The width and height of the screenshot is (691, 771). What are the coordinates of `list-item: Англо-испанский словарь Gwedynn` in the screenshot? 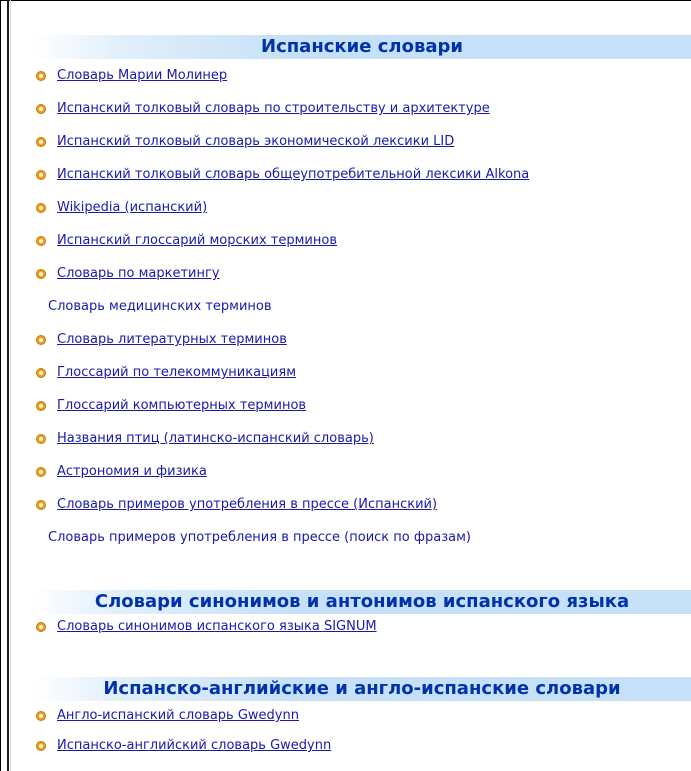 It's located at (362, 716).